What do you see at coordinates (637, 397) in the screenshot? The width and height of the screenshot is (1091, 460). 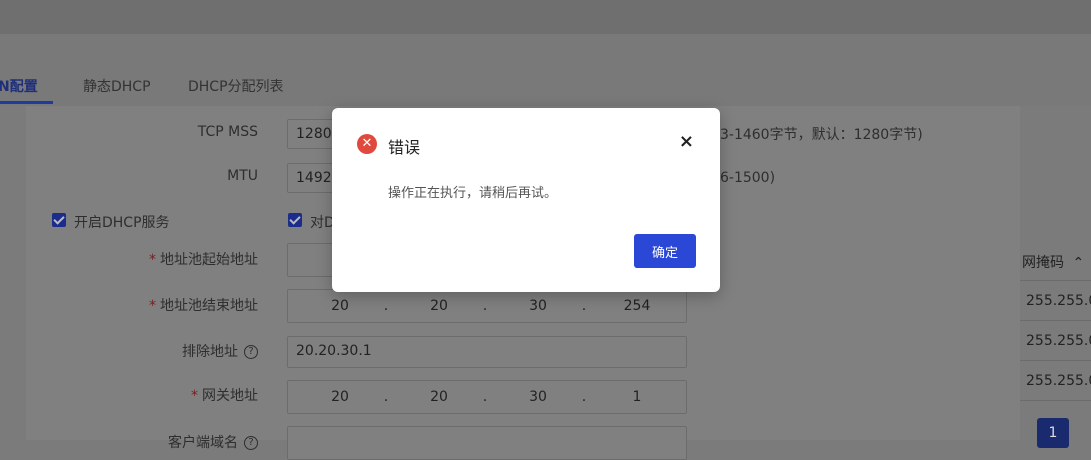 I see `ip-segment: 1` at bounding box center [637, 397].